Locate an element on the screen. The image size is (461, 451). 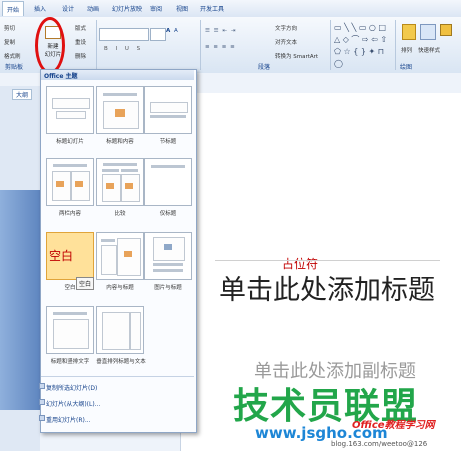
reuse-icon is located at coordinates (42, 418).